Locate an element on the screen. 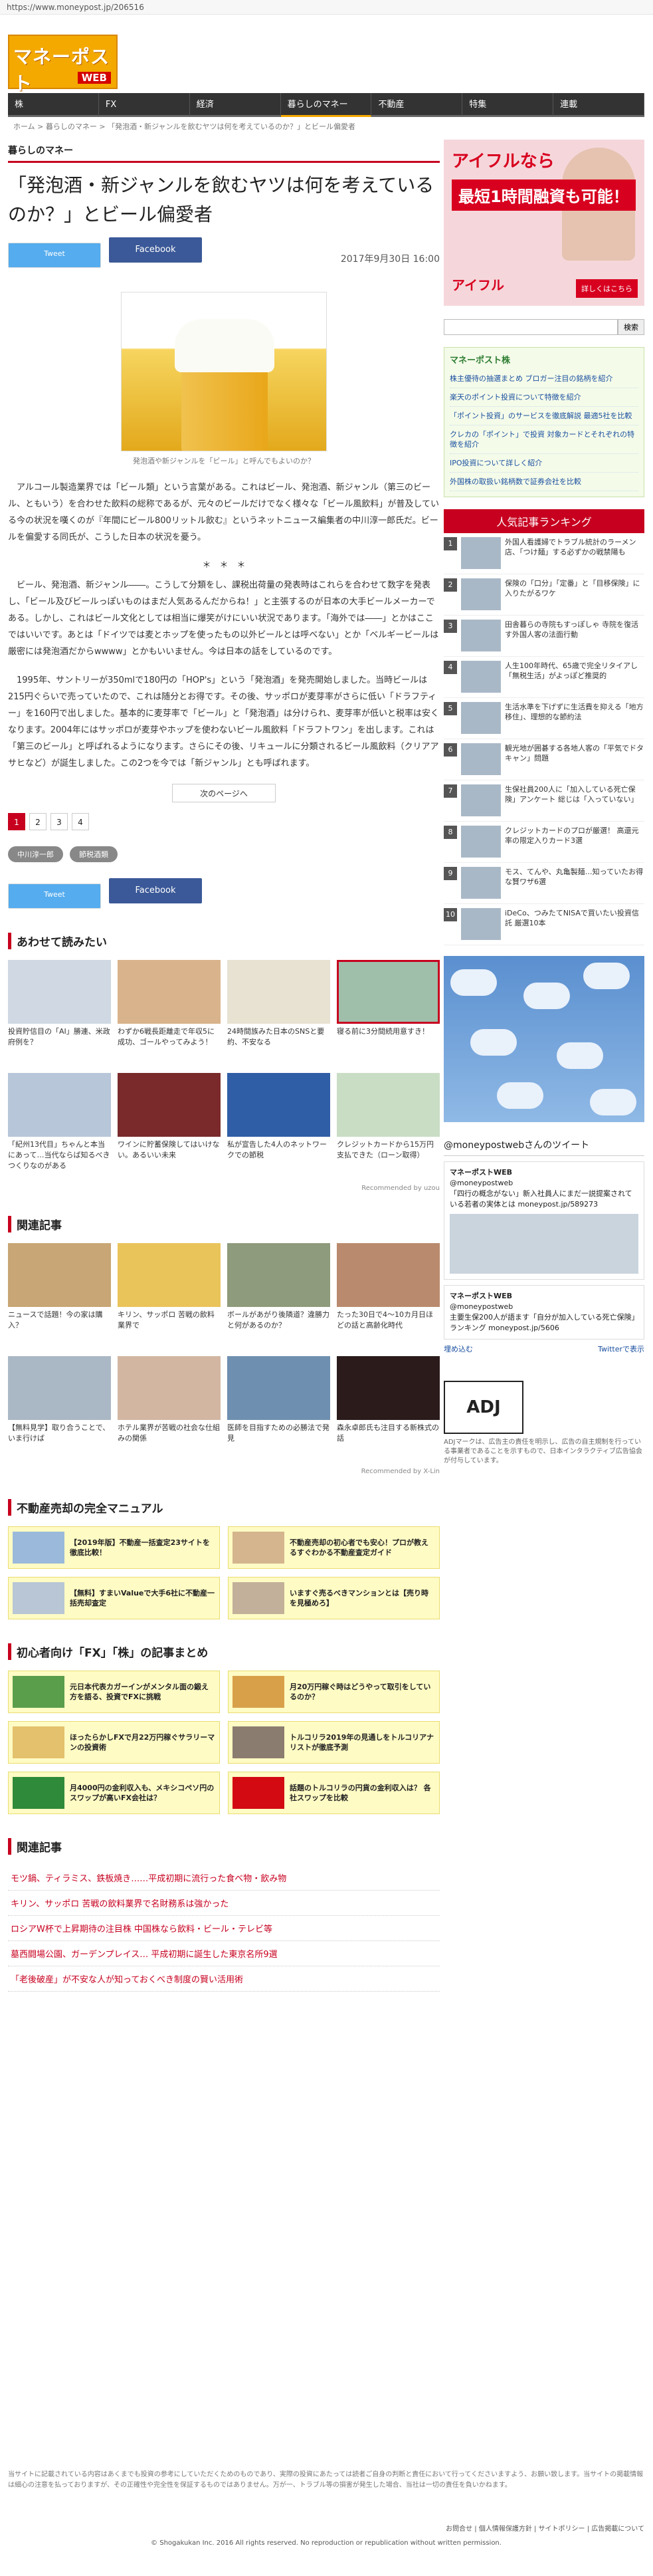 The width and height of the screenshot is (653, 2576). kabu-link: 外国株の取扱い銘柄数で証券会社を比較 is located at coordinates (544, 482).